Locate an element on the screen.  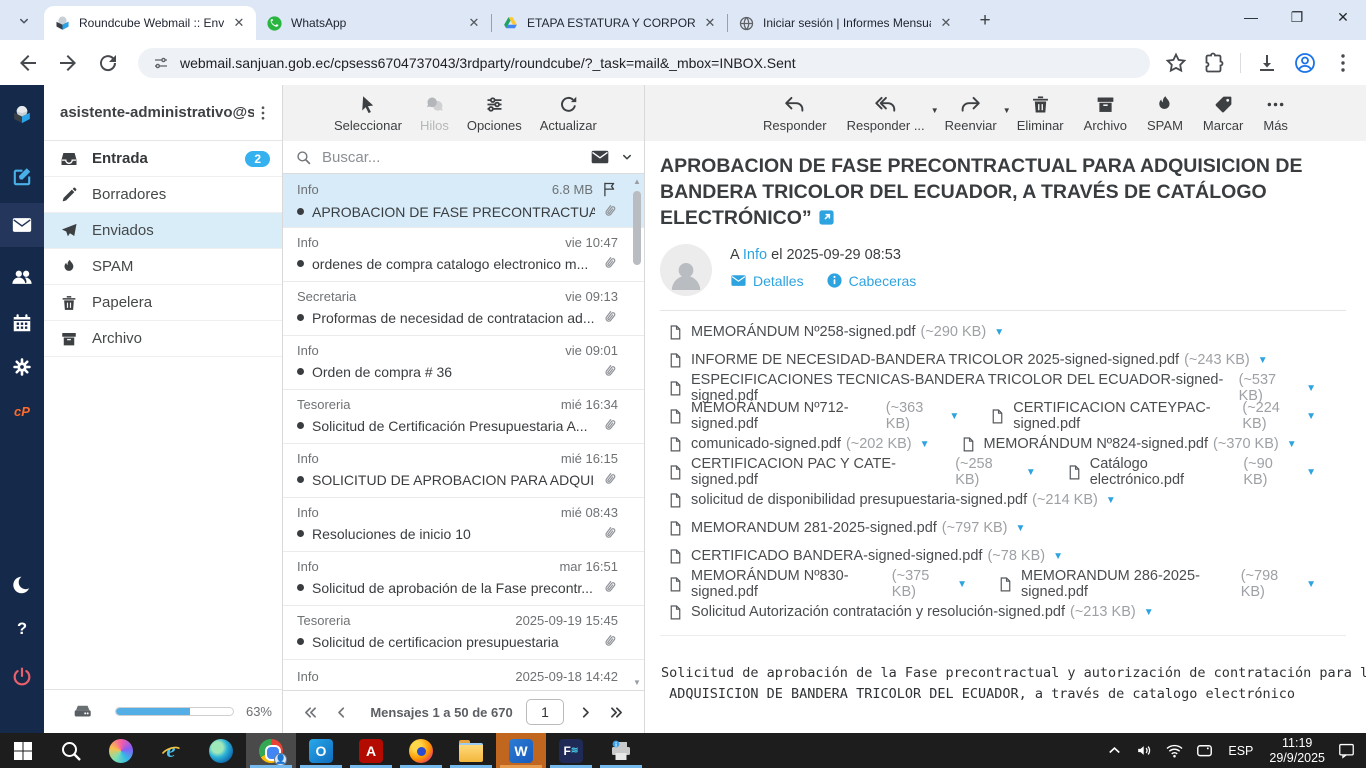
attachment-name: CERTIFICADO BANDERA-signed-signed.pdf is located at coordinates (836, 556).